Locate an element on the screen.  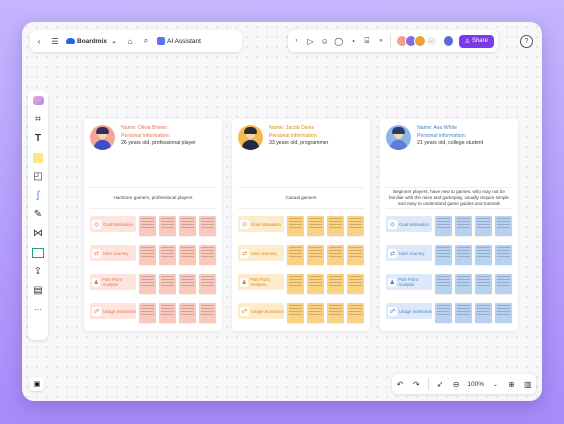
pen-icon: ✎ is located at coordinates (38, 214).